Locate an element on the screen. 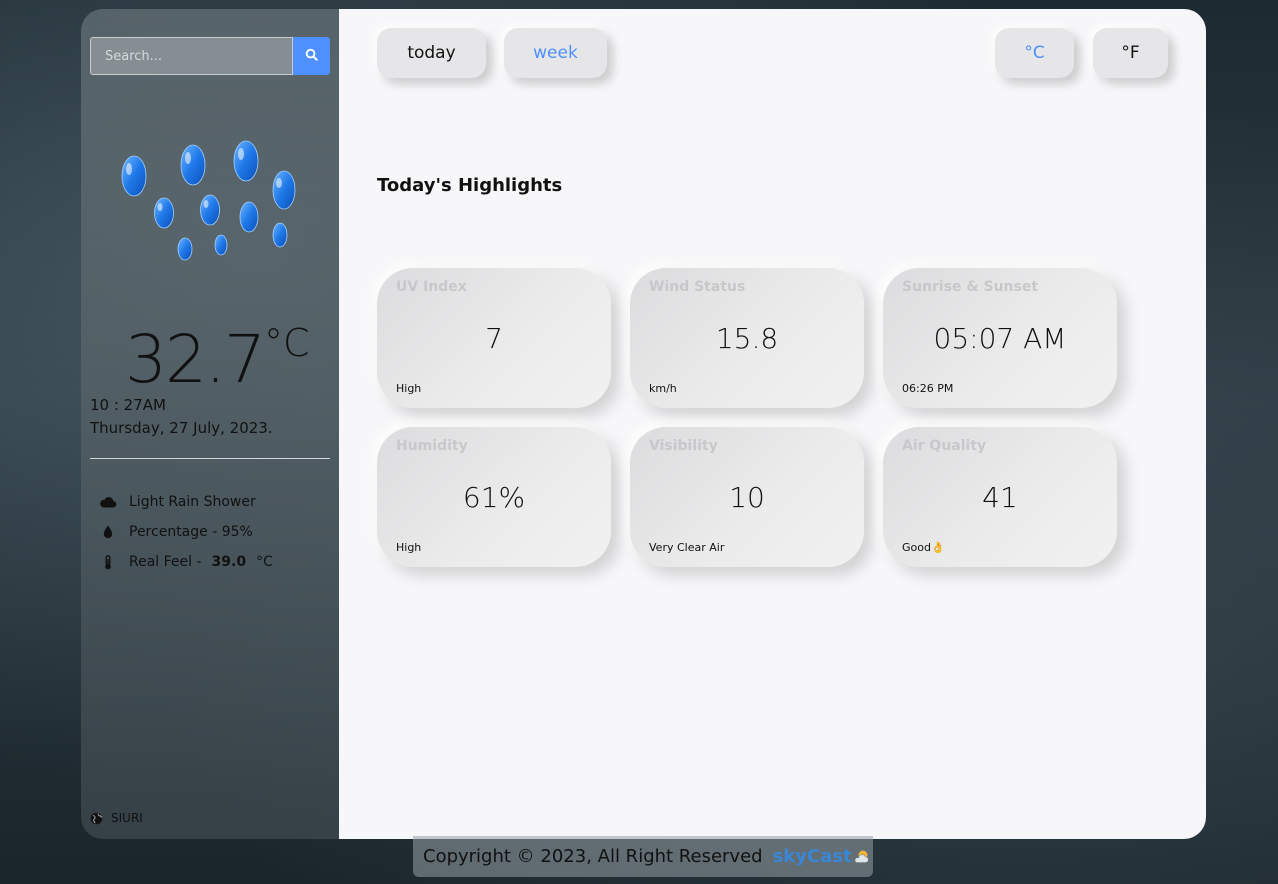 The image size is (1278, 884). condition-row: Light Rain Shower is located at coordinates (186, 502).